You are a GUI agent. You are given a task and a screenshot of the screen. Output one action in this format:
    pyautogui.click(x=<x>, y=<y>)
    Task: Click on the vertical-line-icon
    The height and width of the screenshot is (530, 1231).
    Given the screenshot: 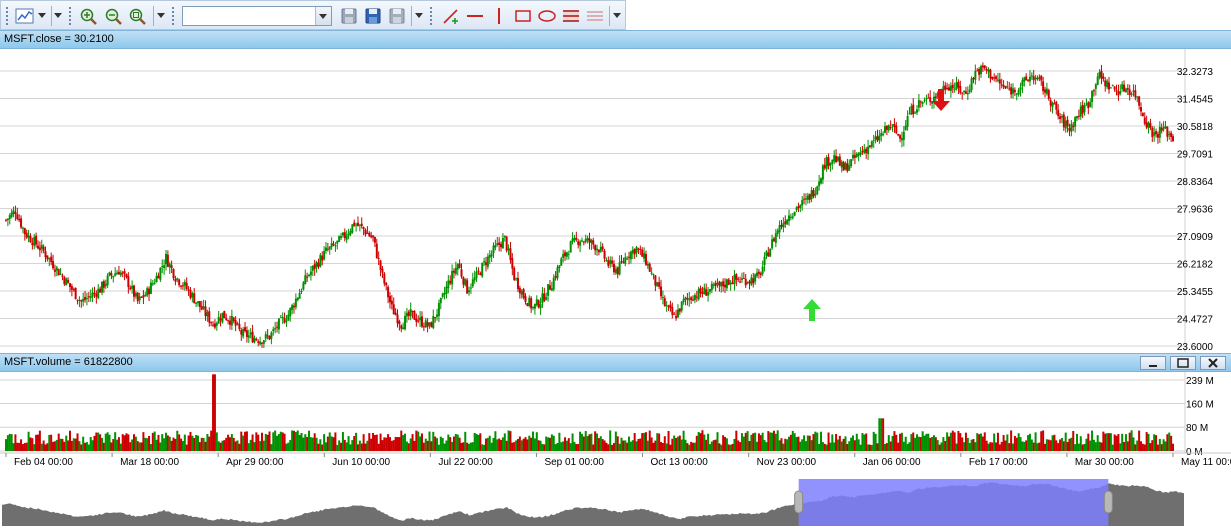 What is the action you would take?
    pyautogui.click(x=499, y=16)
    